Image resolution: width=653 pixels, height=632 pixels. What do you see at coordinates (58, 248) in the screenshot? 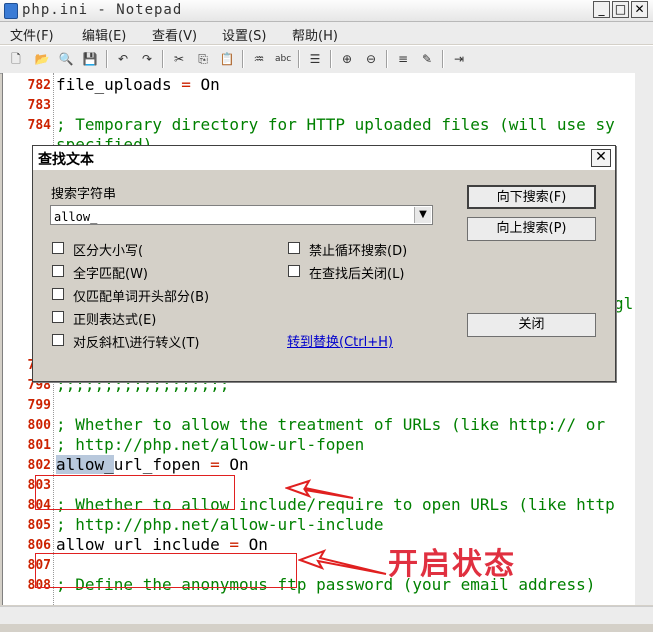
I see `checkbox-match-case` at bounding box center [58, 248].